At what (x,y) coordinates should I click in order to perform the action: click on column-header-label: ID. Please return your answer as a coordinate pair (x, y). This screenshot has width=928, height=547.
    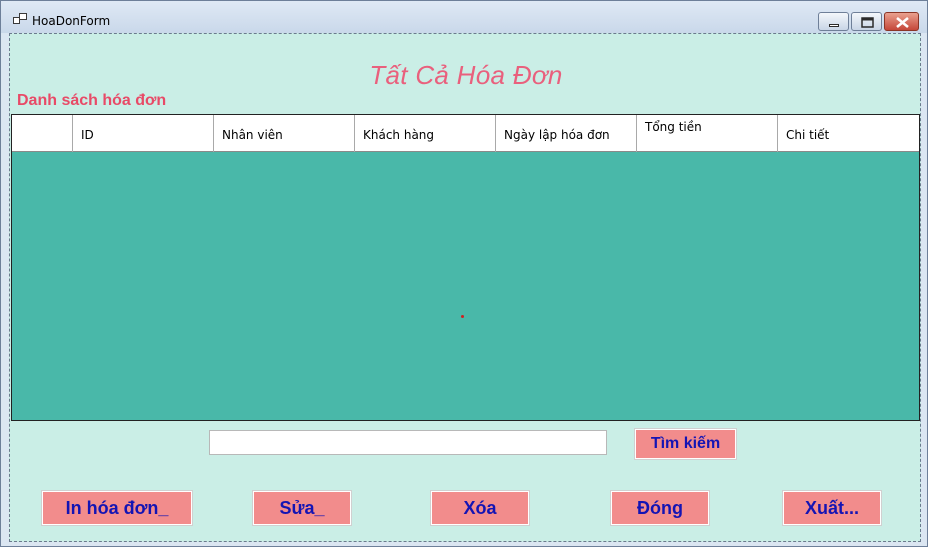
    Looking at the image, I should click on (87, 135).